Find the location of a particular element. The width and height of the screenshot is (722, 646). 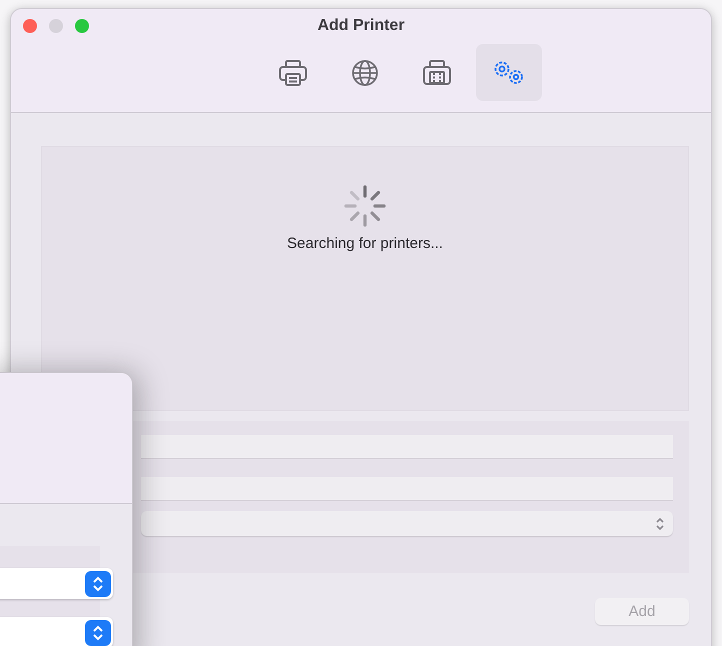

toolbar-tab is located at coordinates (509, 72).